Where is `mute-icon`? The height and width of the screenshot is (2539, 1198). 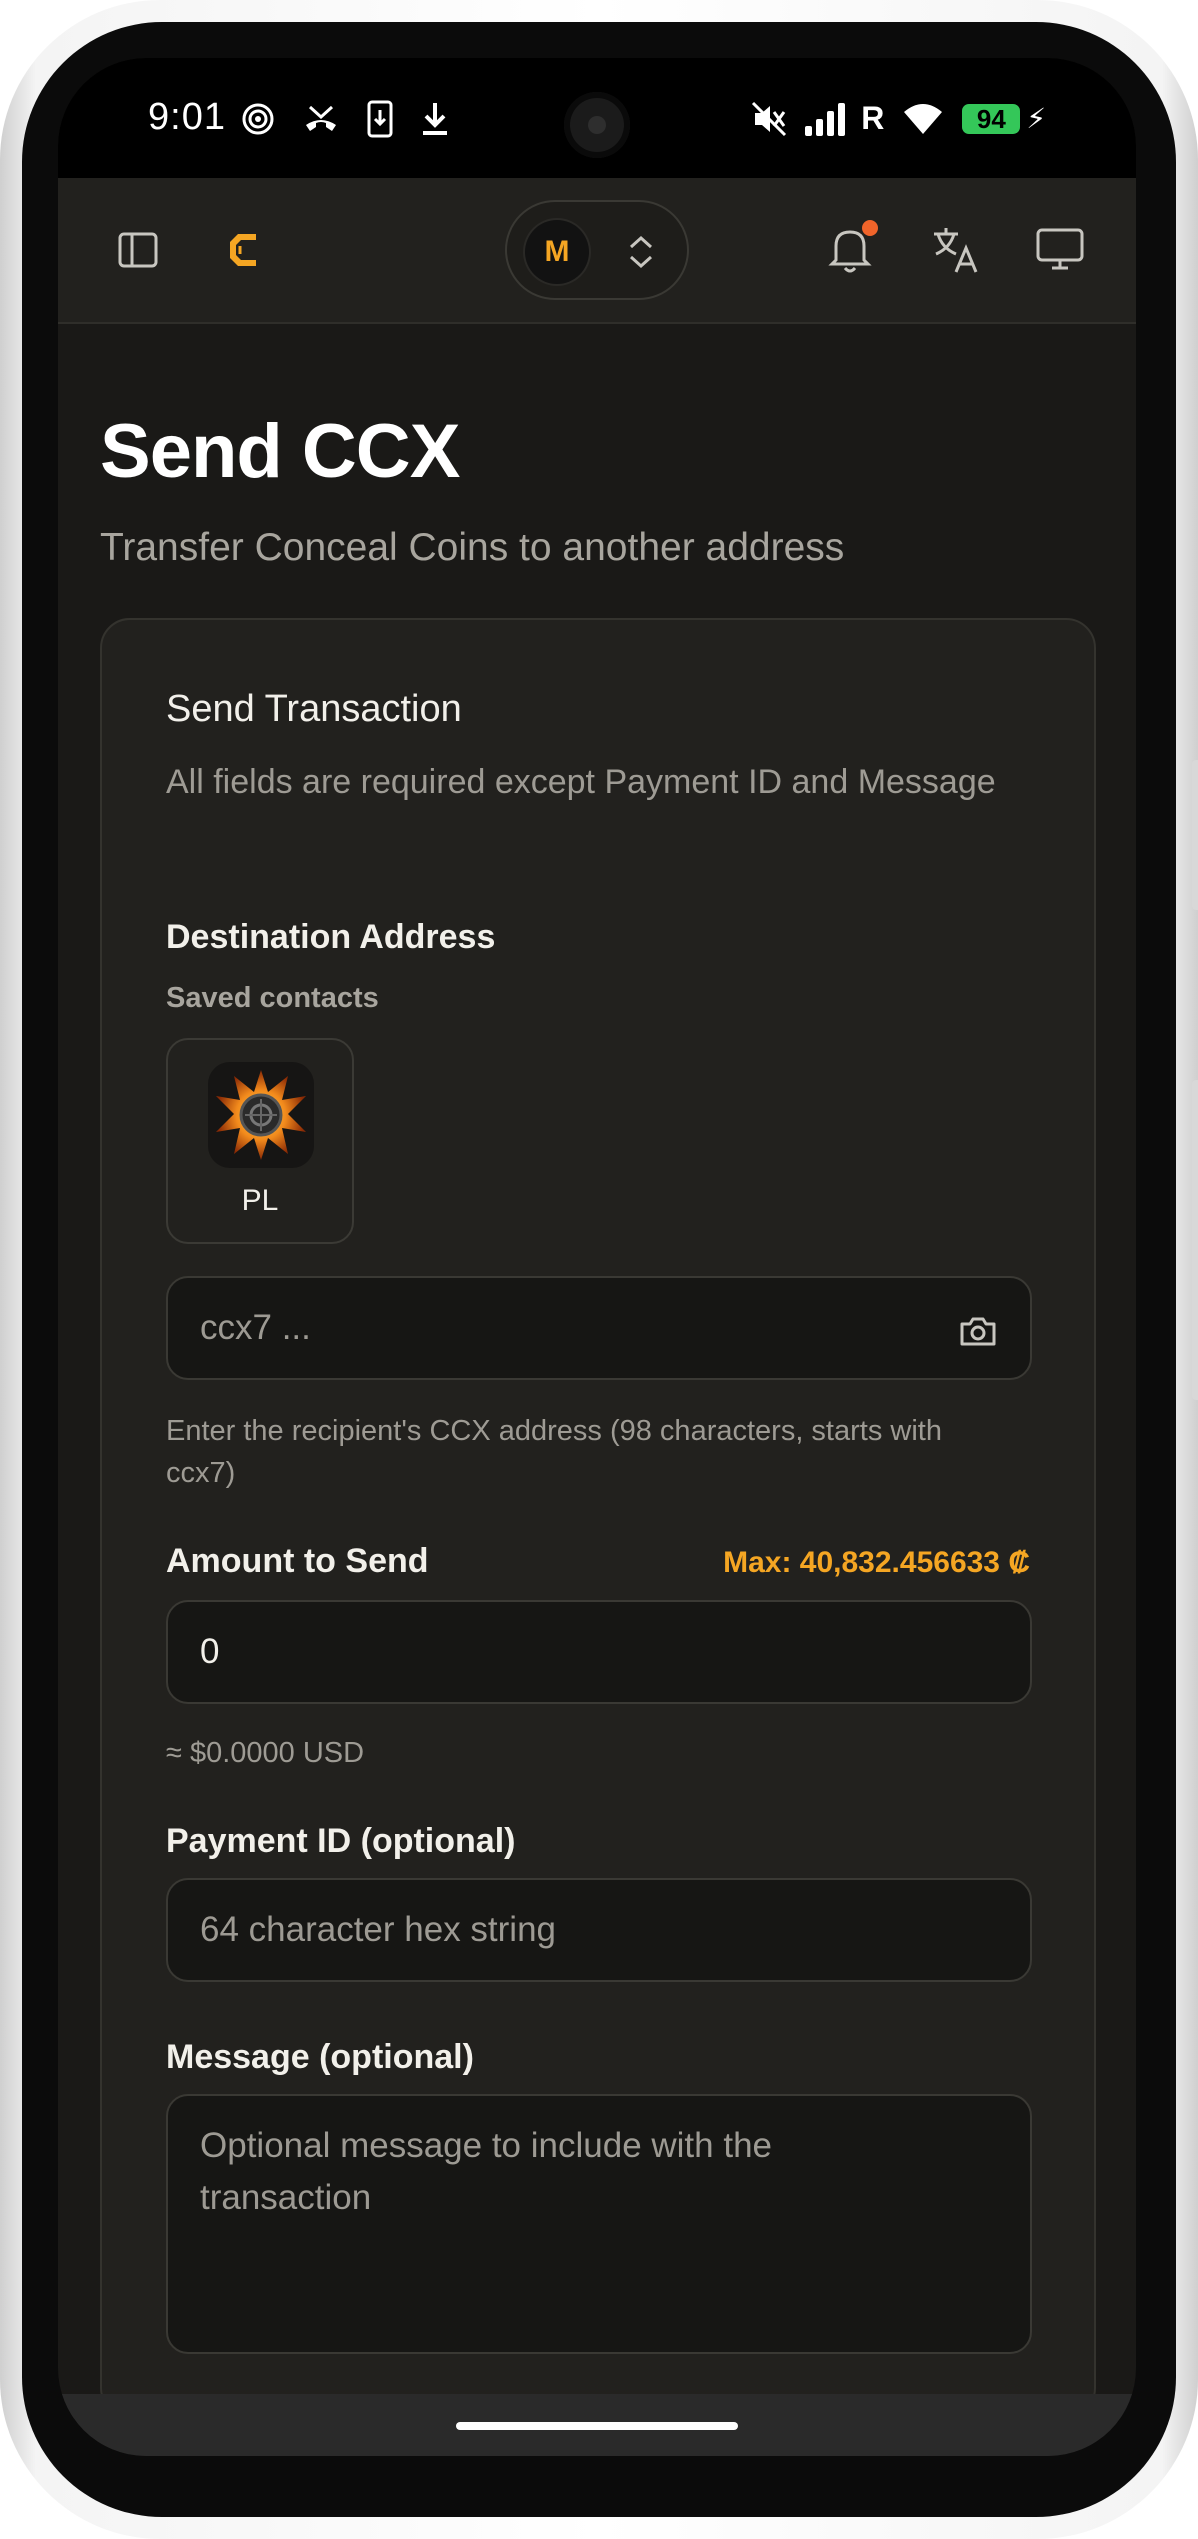 mute-icon is located at coordinates (769, 118).